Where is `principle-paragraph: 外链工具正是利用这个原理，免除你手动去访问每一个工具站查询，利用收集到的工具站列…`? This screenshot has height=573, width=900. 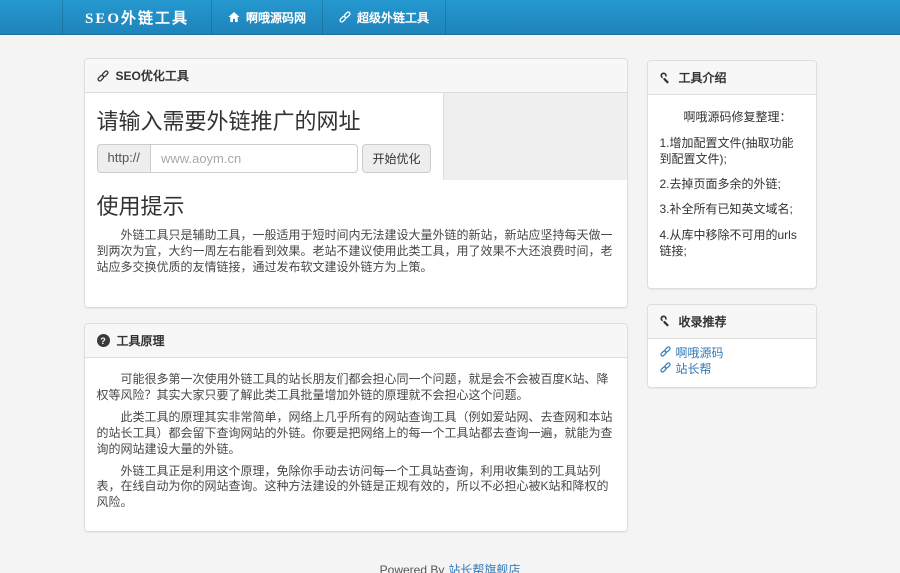 principle-paragraph: 外链工具正是利用这个原理，免除你手动去访问每一个工具站查询，利用收集到的工具站列… is located at coordinates (352, 486).